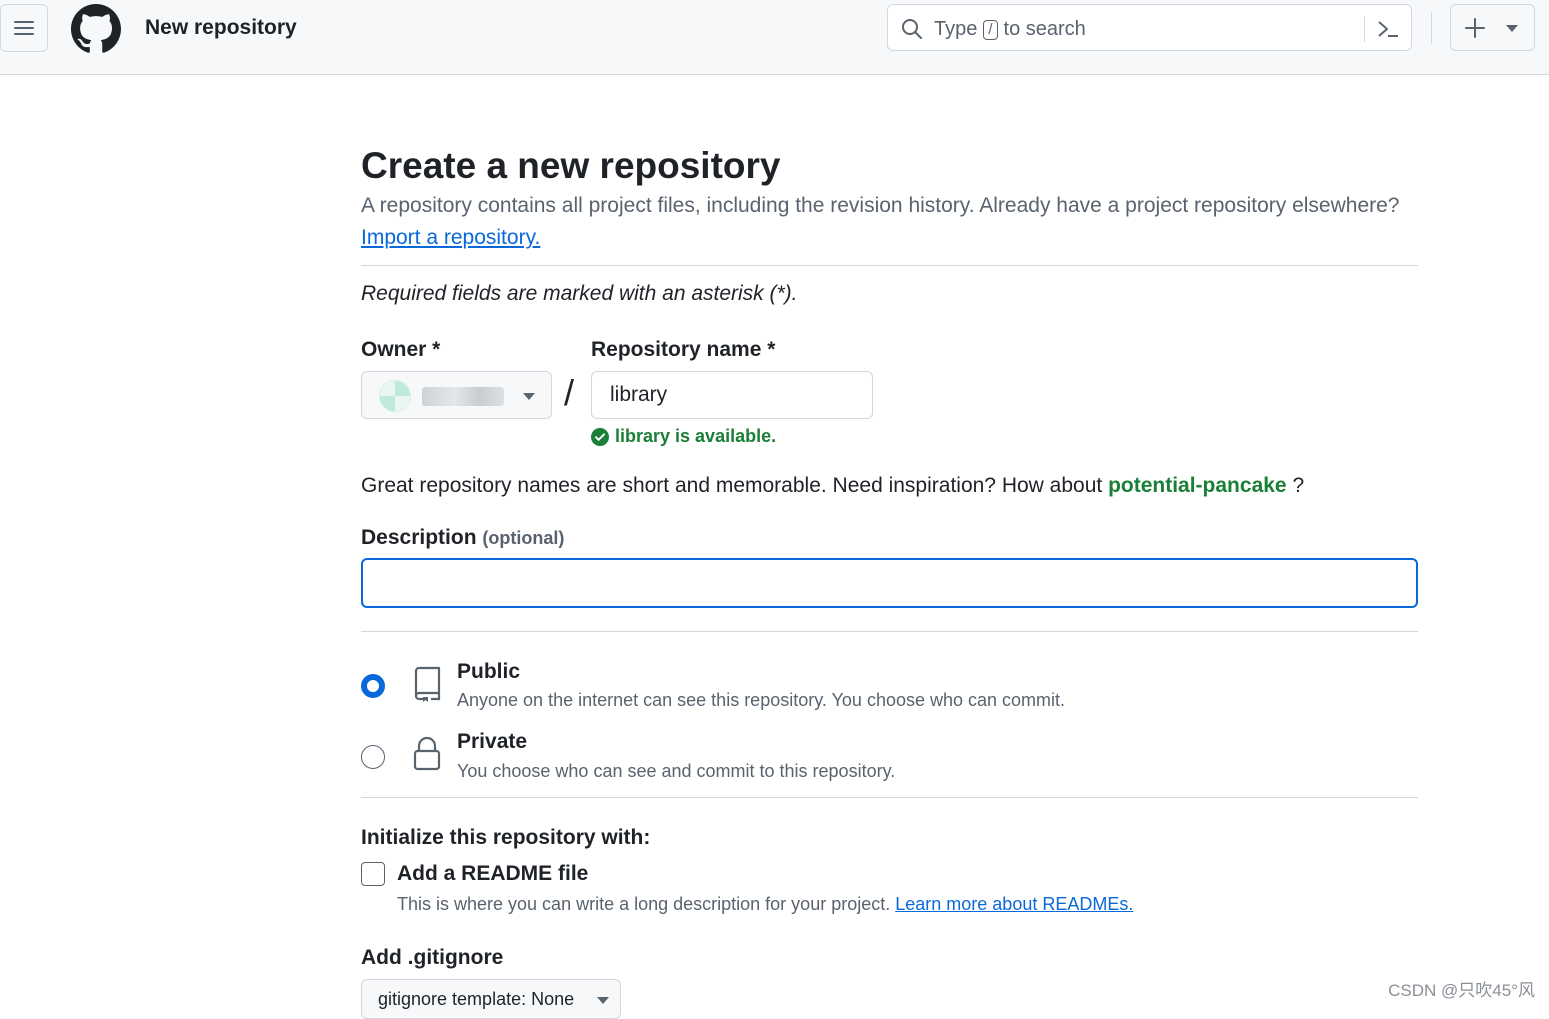  What do you see at coordinates (395, 396) in the screenshot?
I see `owner-avatar` at bounding box center [395, 396].